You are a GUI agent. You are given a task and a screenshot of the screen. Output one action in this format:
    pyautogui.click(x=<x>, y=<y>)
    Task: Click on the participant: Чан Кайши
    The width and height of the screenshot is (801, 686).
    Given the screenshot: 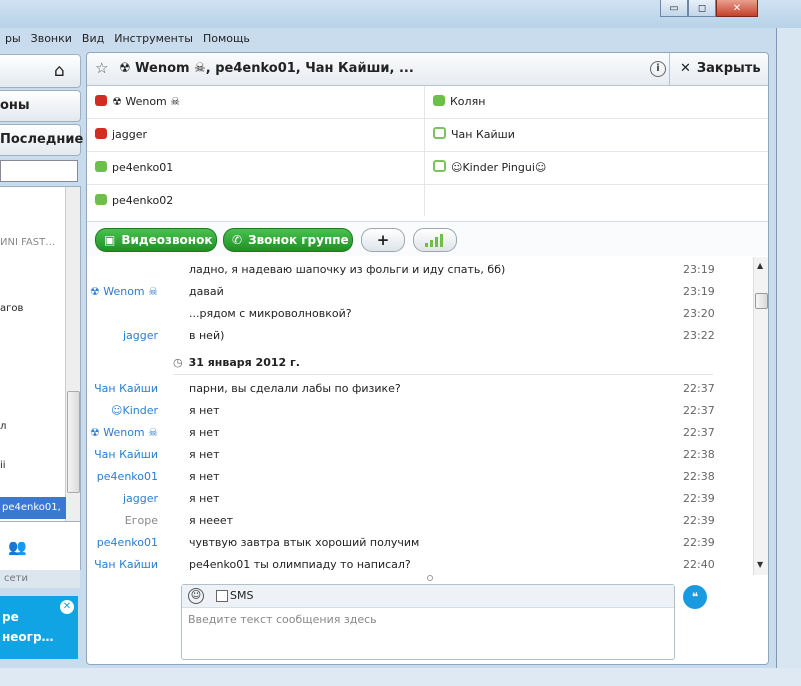 What is the action you would take?
    pyautogui.click(x=596, y=135)
    